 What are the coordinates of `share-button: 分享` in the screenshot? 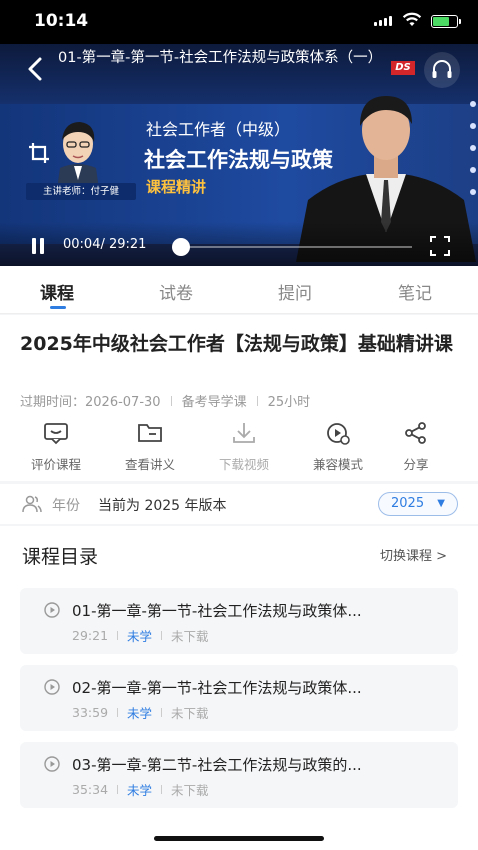 It's located at (416, 447).